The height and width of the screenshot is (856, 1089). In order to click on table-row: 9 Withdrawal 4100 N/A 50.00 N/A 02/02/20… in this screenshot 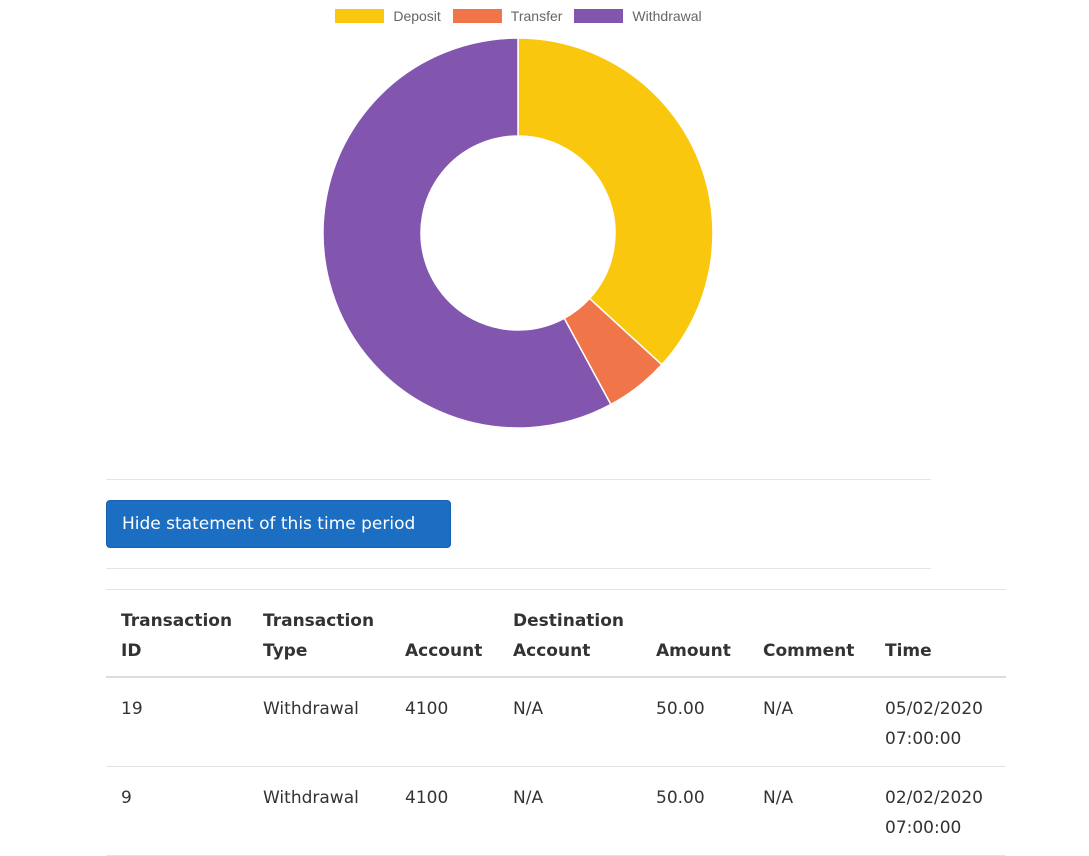, I will do `click(556, 811)`.